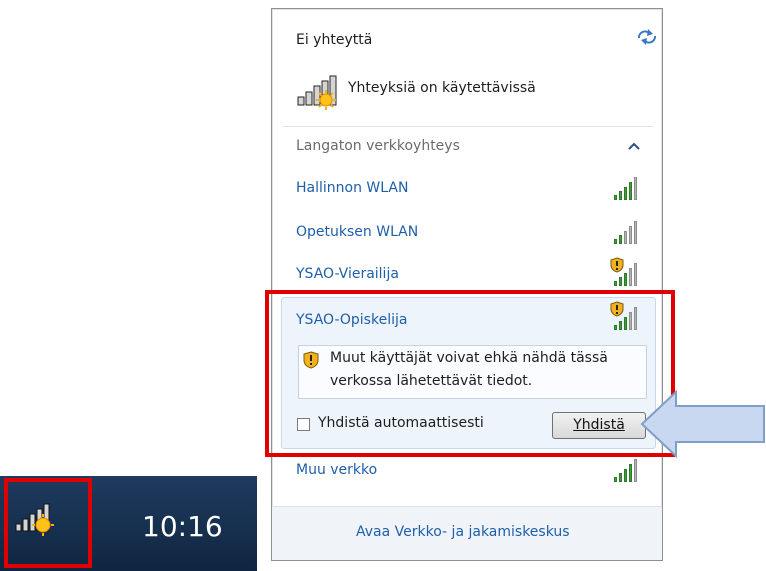 The height and width of the screenshot is (571, 766). Describe the element at coordinates (317, 92) in the screenshot. I see `network-unavailable-icon` at that location.